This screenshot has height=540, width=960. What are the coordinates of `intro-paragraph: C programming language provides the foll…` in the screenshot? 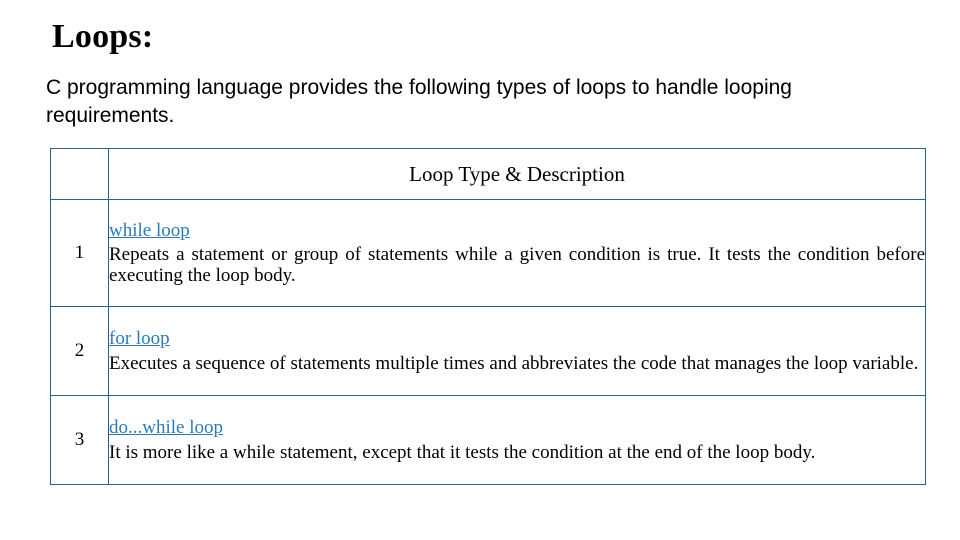 It's located at (419, 101).